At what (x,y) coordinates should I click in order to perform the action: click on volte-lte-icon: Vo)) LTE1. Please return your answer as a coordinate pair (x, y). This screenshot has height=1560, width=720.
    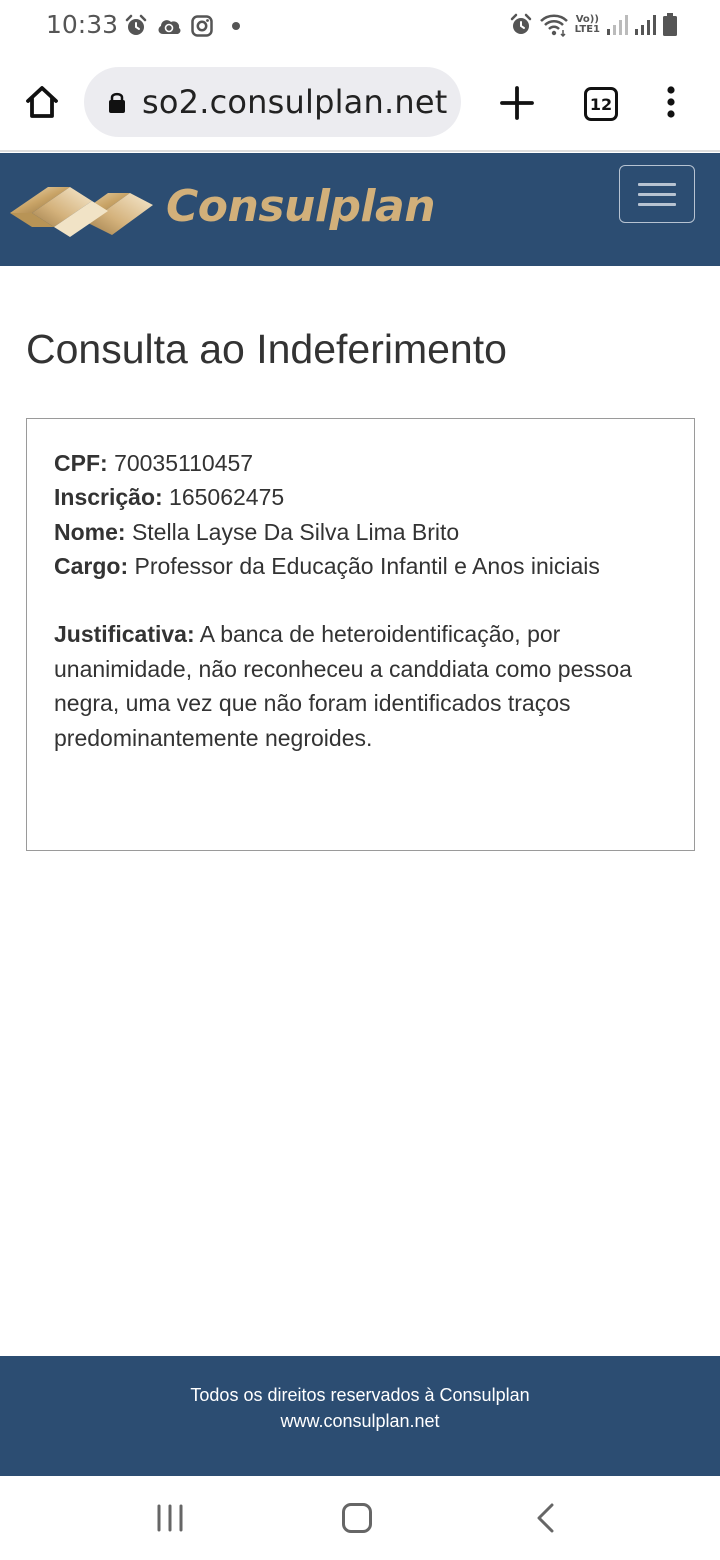
    Looking at the image, I should click on (587, 24).